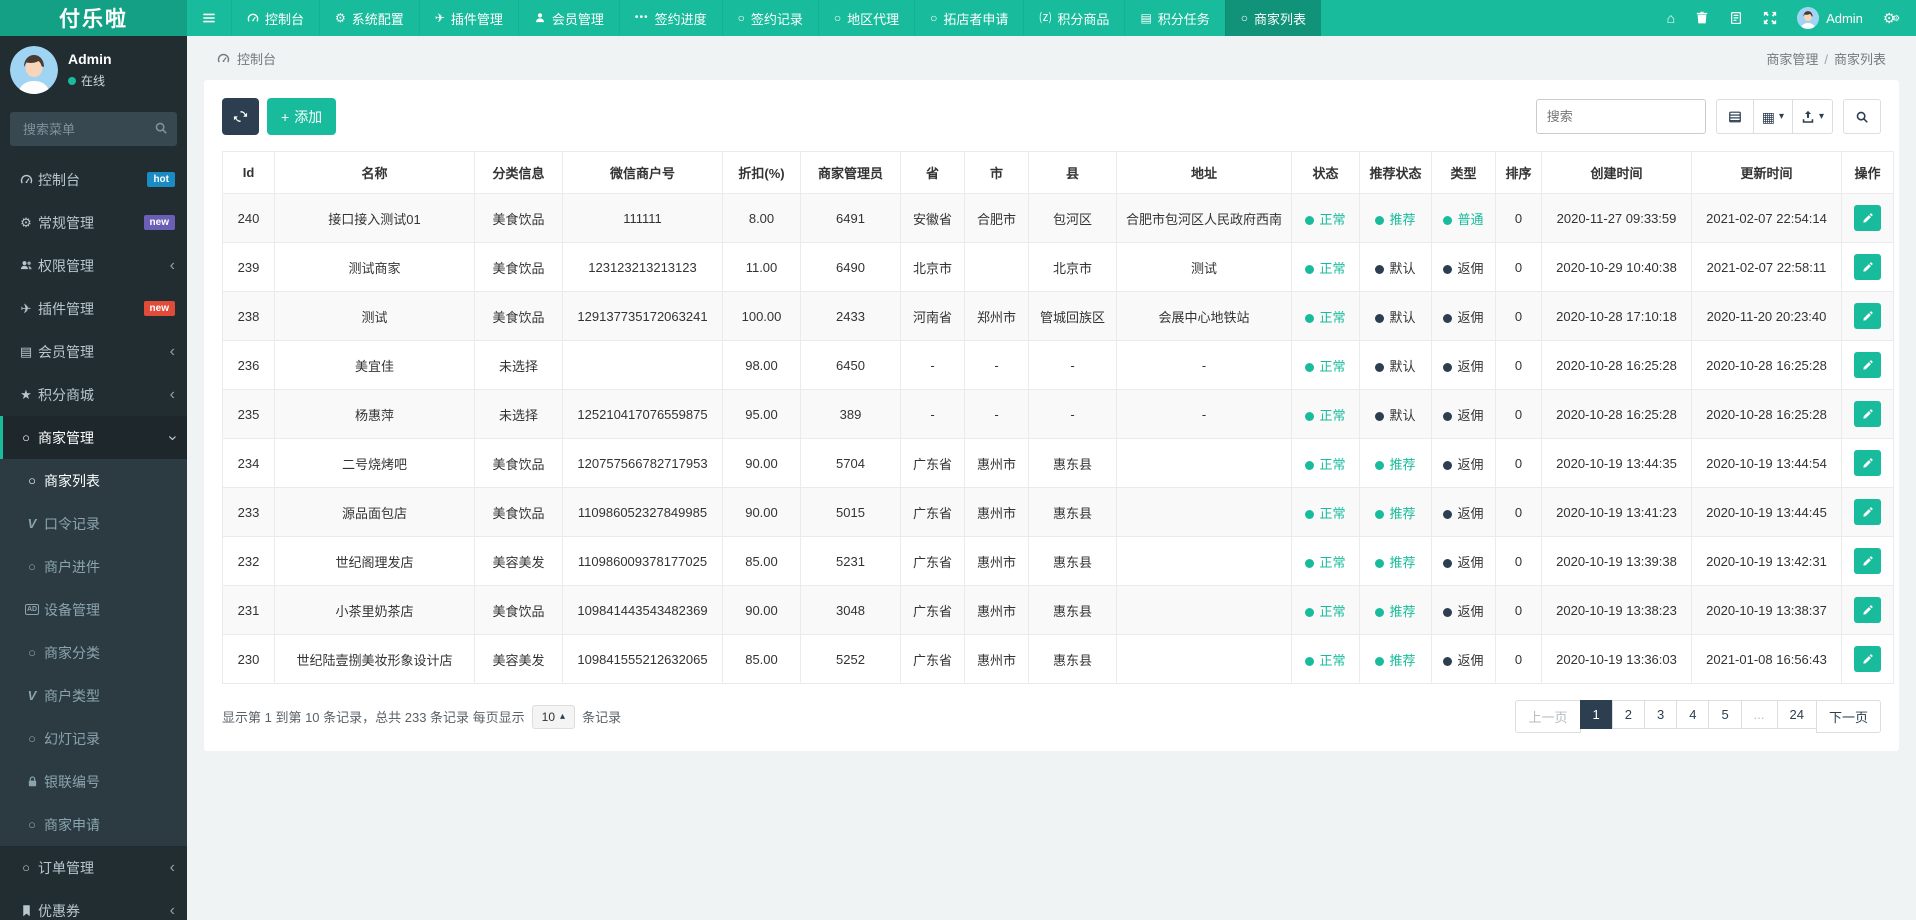  I want to click on sidebar-item-label: 优惠券, so click(59, 910).